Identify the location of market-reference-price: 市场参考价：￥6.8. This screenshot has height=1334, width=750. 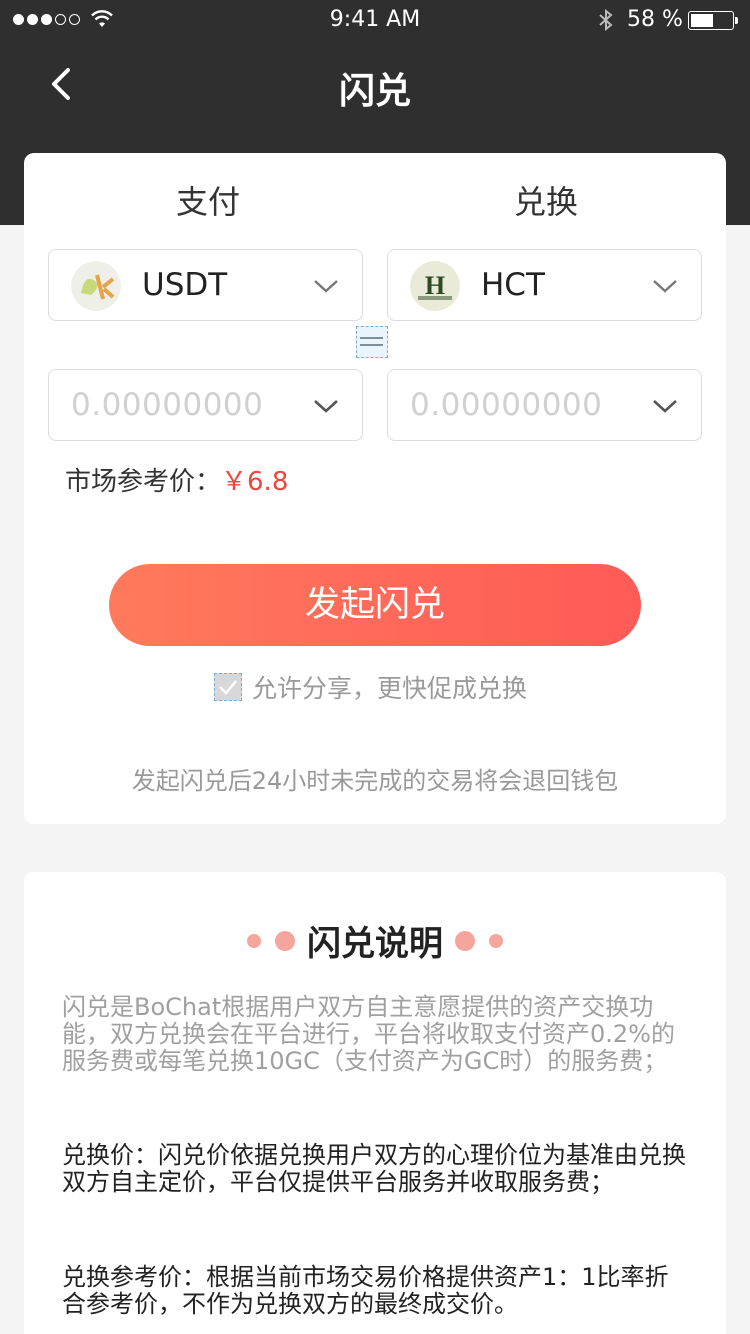
(176, 479).